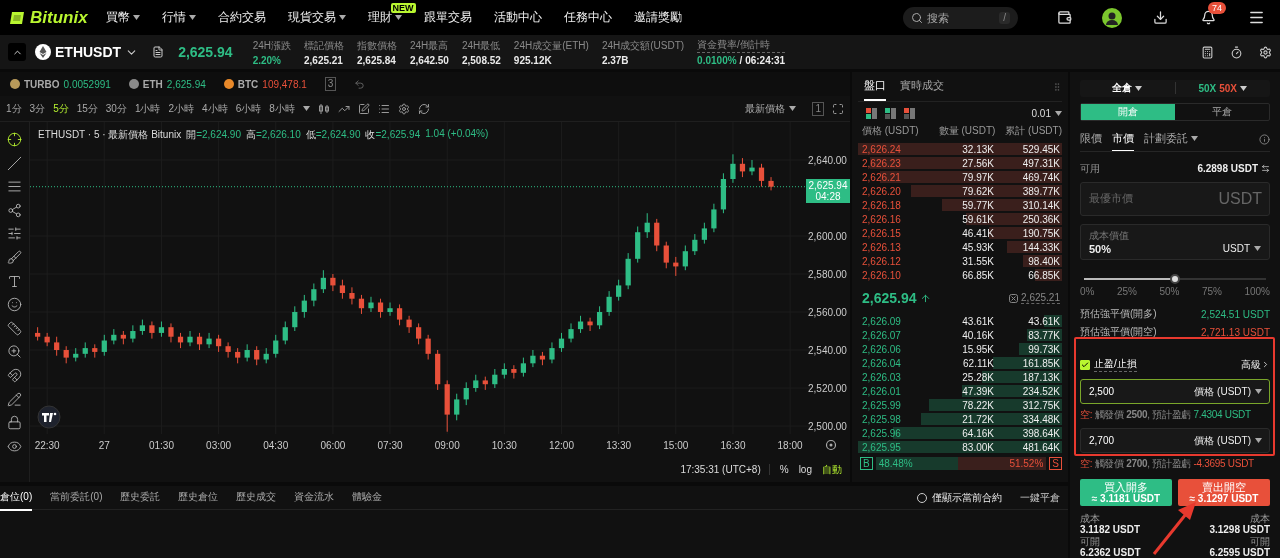 Image resolution: width=1280 pixels, height=558 pixels. I want to click on positions-tab: 歷史成交, so click(256, 497).